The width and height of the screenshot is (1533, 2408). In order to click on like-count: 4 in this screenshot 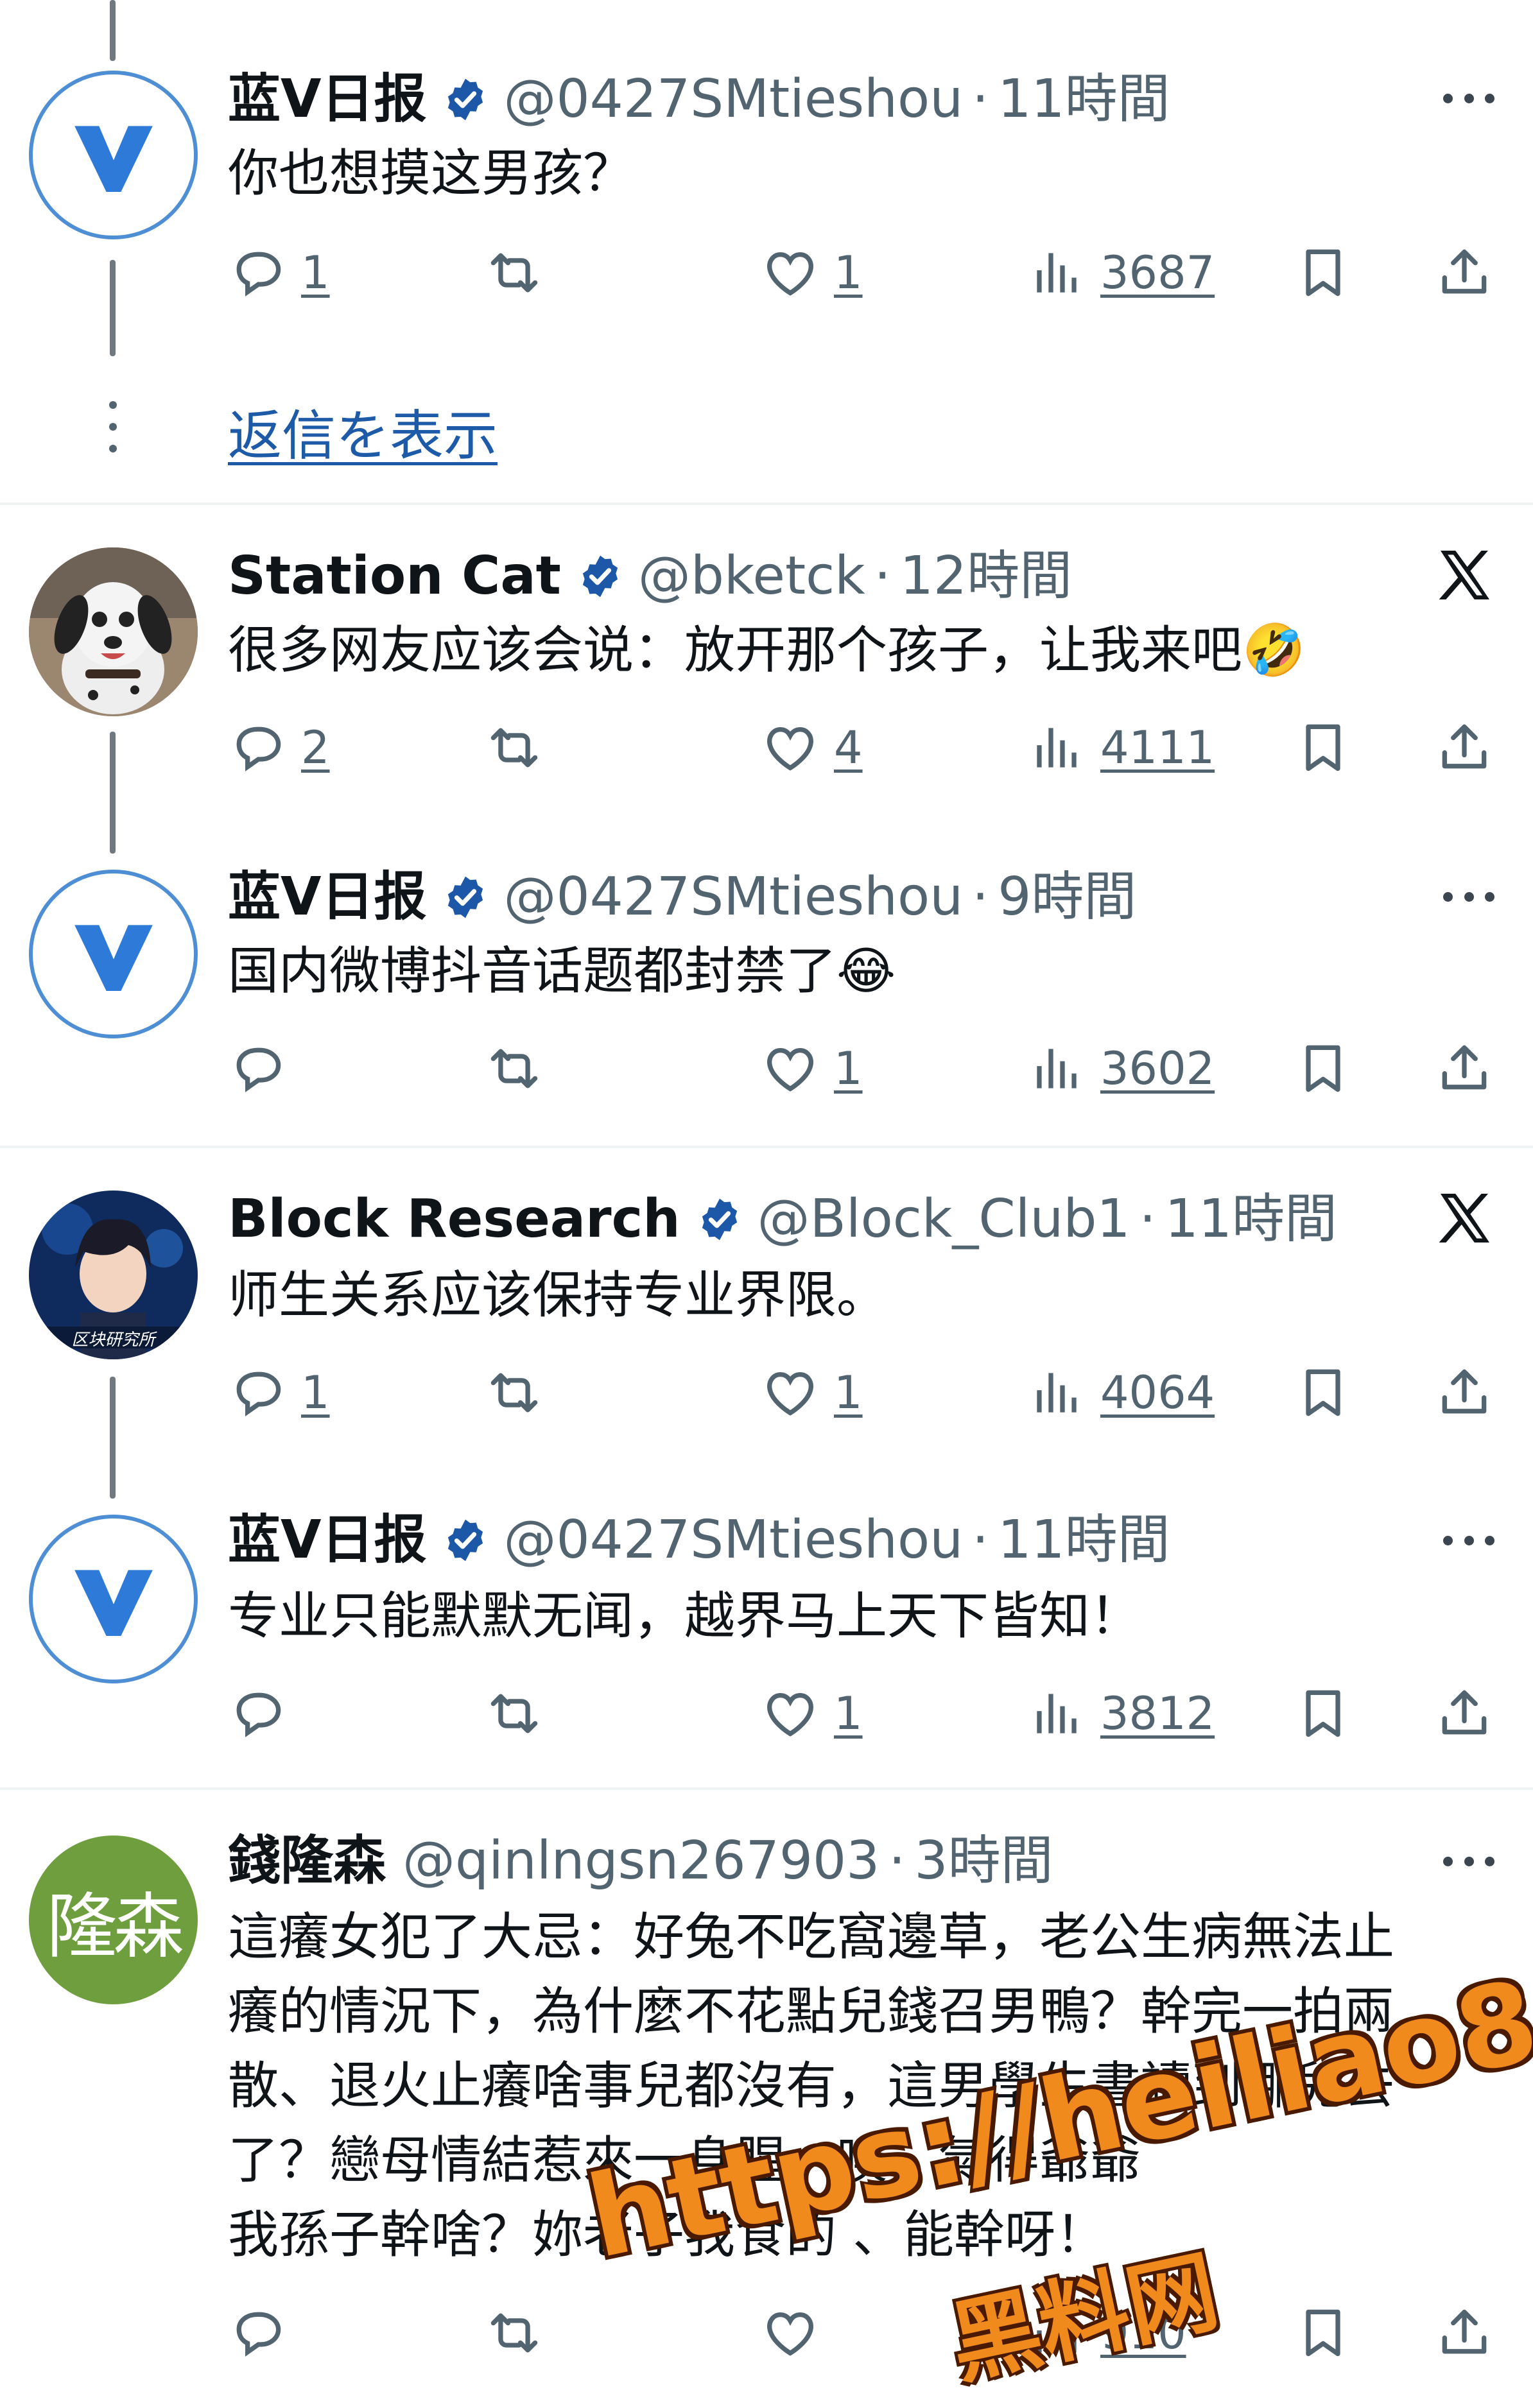, I will do `click(848, 748)`.